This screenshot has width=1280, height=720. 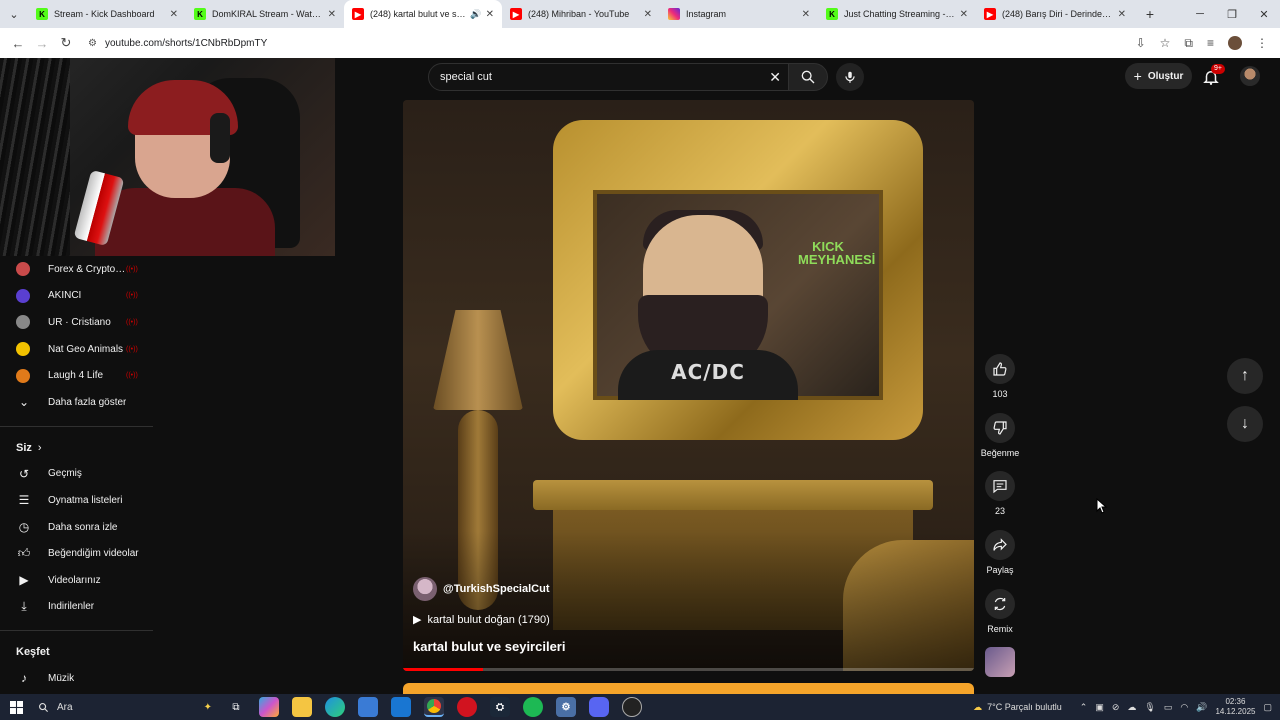 I want to click on discord-icon, so click(x=599, y=707).